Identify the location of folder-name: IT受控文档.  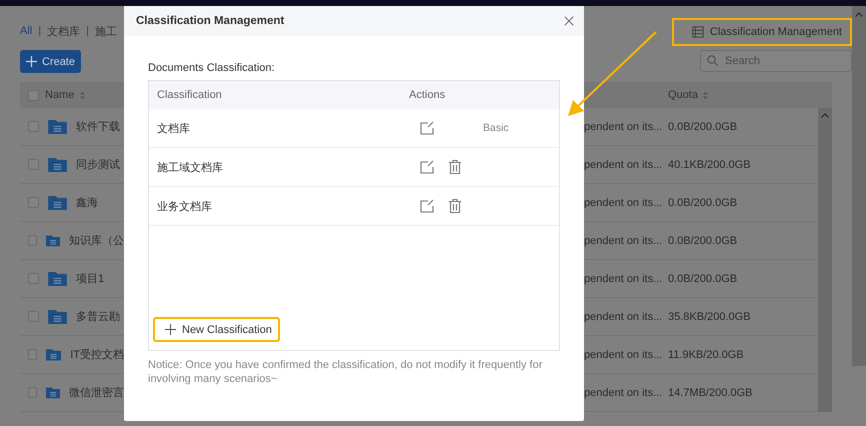
(97, 354).